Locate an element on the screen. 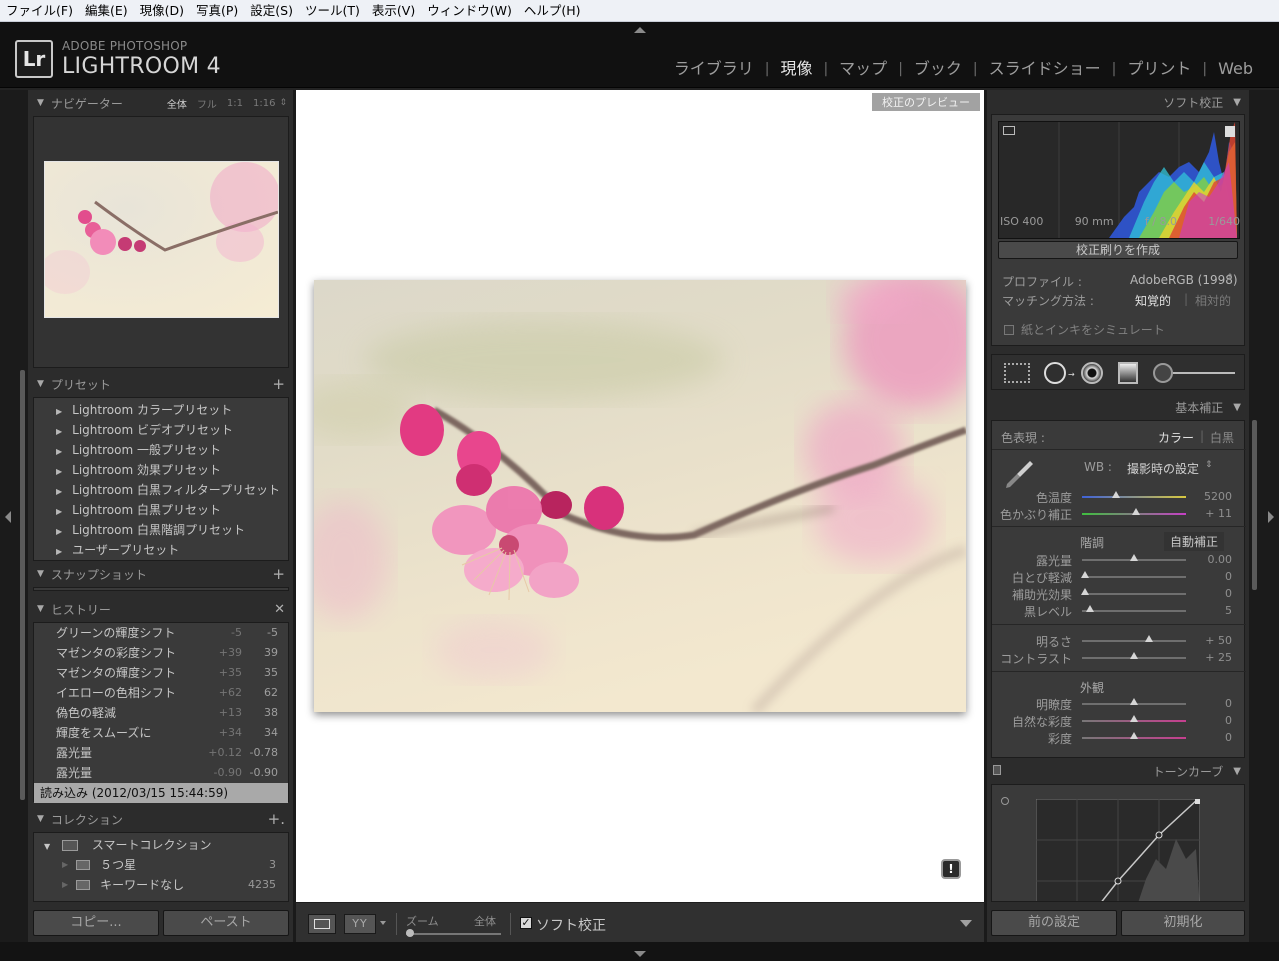  module-library: ライブラリ is located at coordinates (714, 69).